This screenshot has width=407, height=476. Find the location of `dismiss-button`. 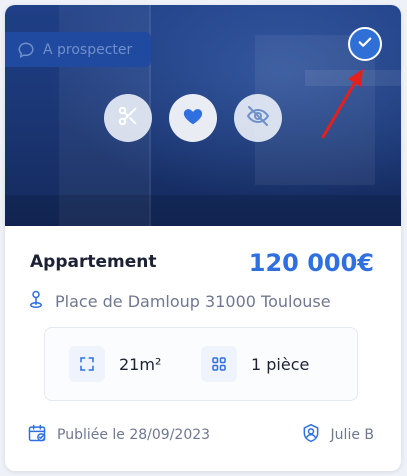

dismiss-button is located at coordinates (128, 118).